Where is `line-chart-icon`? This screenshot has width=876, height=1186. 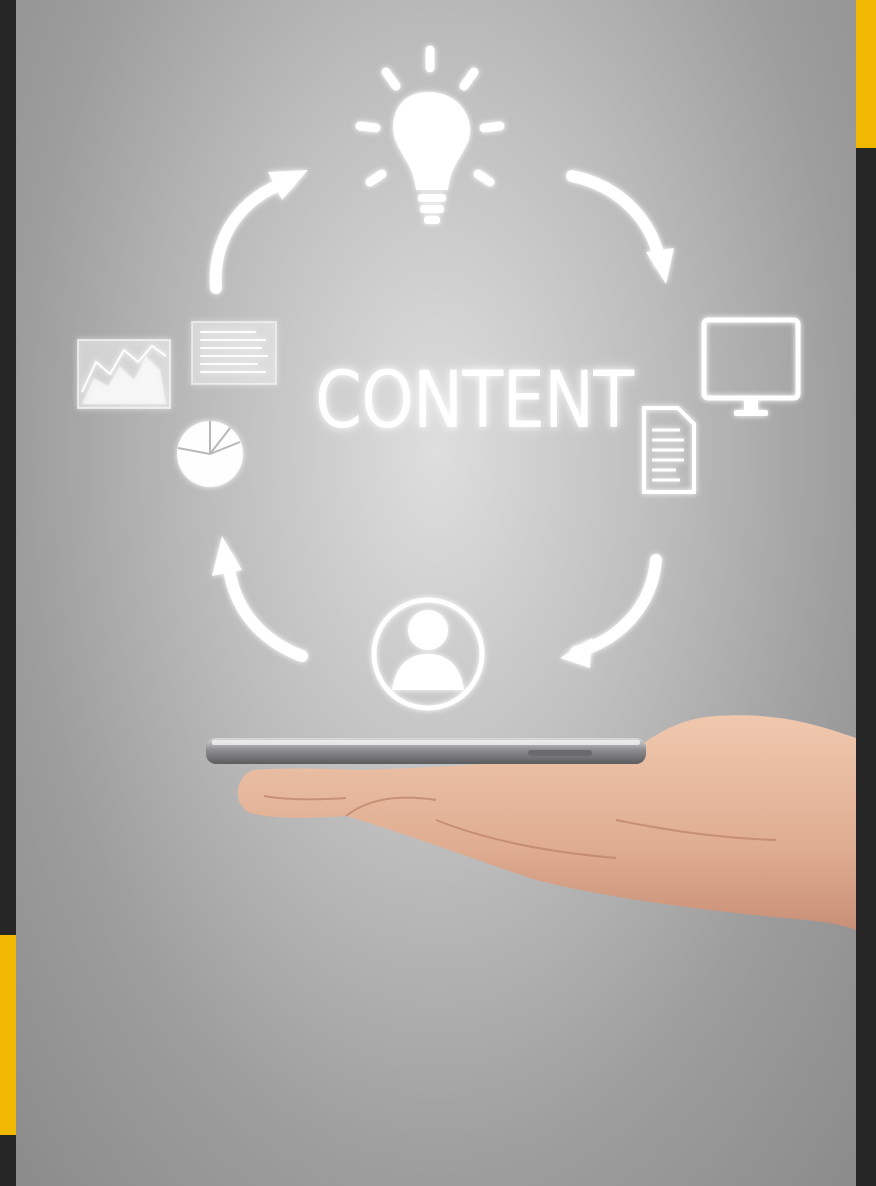
line-chart-icon is located at coordinates (124, 374).